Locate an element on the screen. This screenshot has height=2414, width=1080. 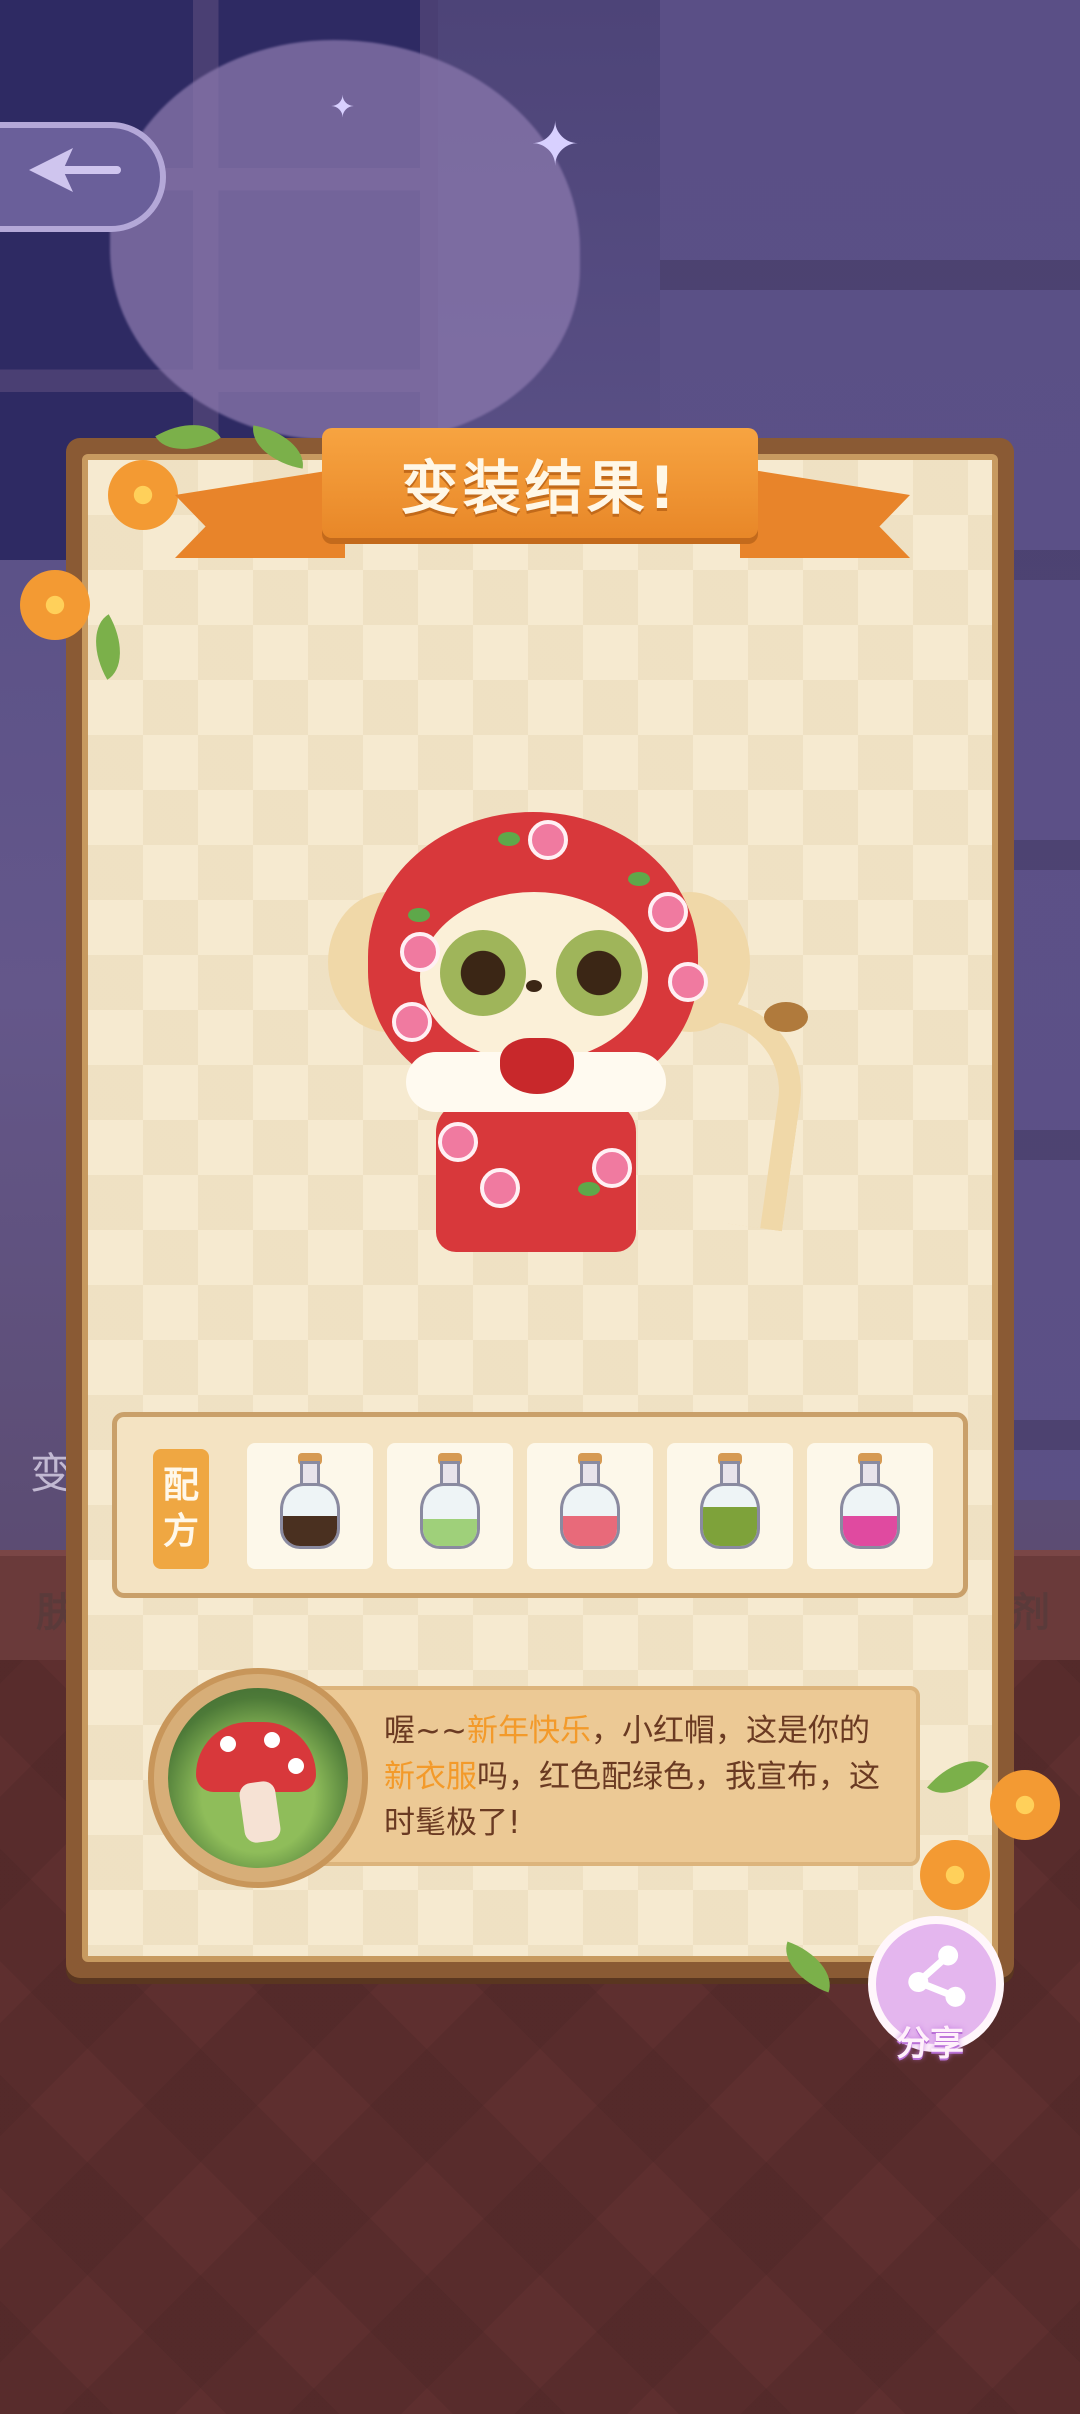
recipe-slots is located at coordinates (590, 1506).